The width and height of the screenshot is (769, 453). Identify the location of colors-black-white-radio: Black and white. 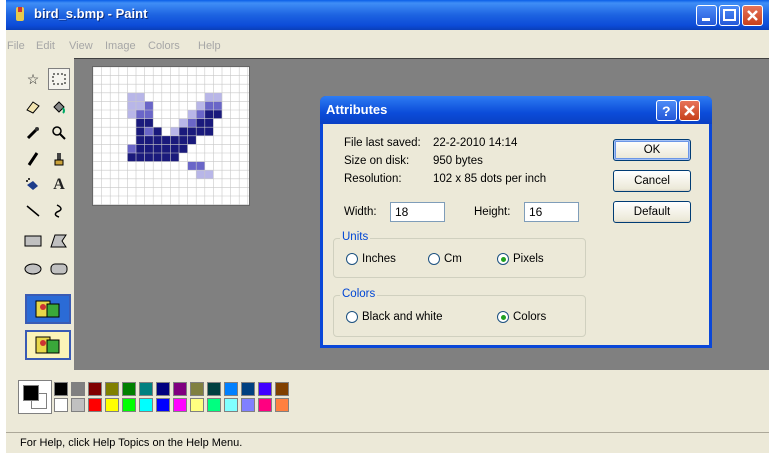
(394, 317).